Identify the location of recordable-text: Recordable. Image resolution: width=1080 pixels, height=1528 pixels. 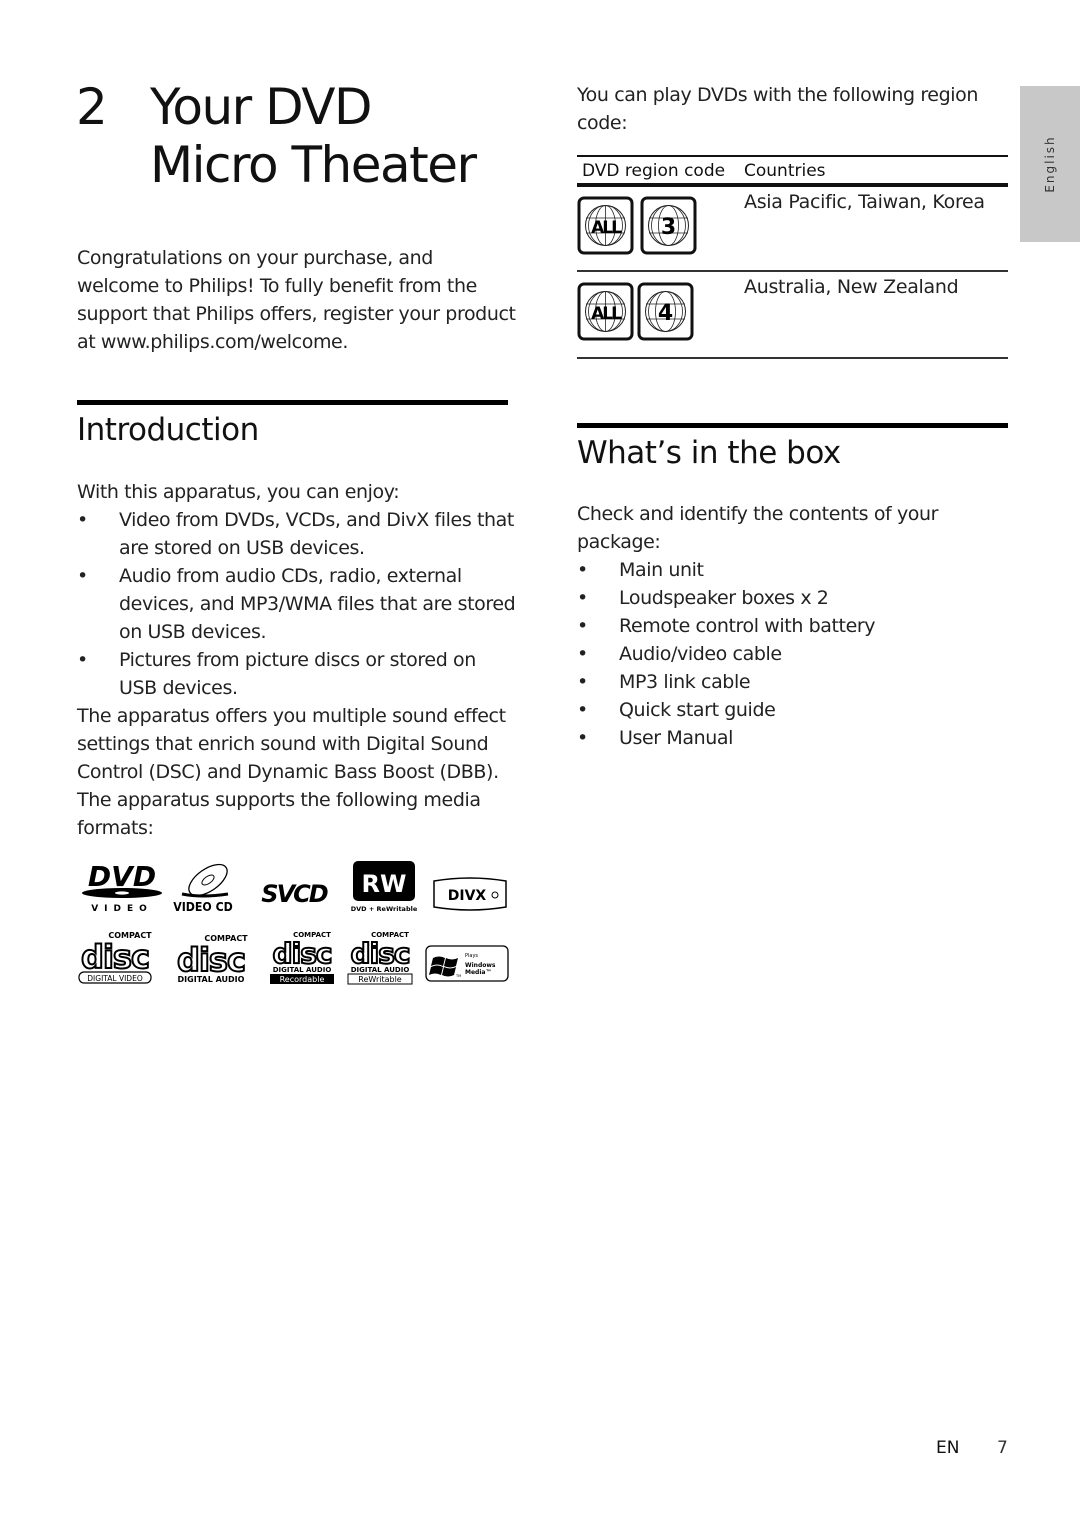
(302, 979).